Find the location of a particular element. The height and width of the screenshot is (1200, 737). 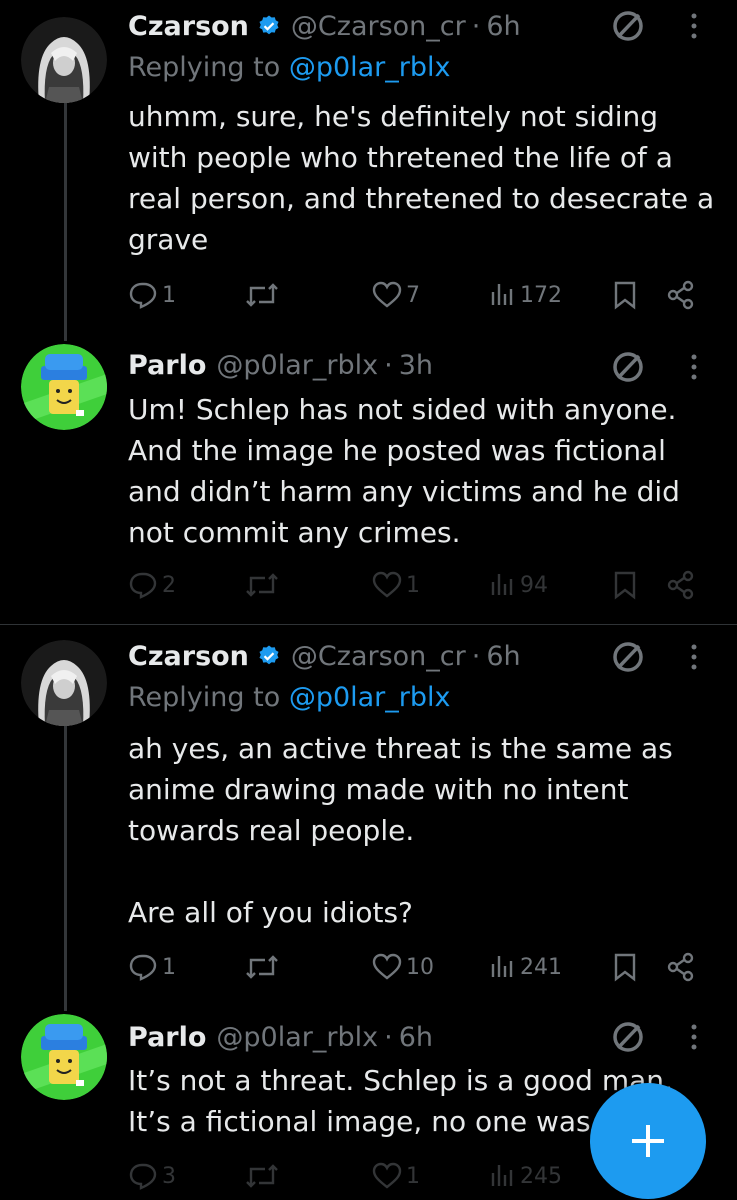

reply-count: 3 is located at coordinates (169, 1176).